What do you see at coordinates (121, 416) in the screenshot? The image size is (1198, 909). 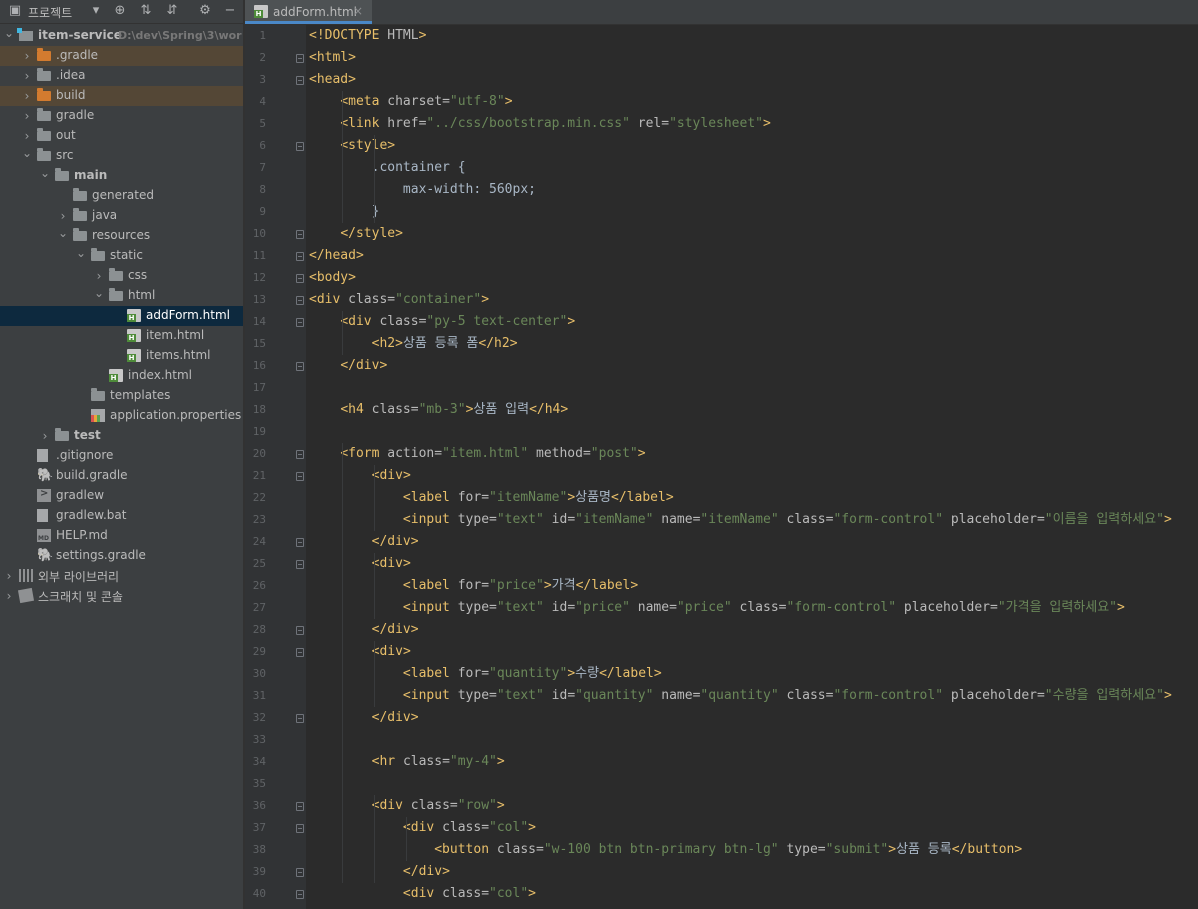 I see `tree-item: application.properties` at bounding box center [121, 416].